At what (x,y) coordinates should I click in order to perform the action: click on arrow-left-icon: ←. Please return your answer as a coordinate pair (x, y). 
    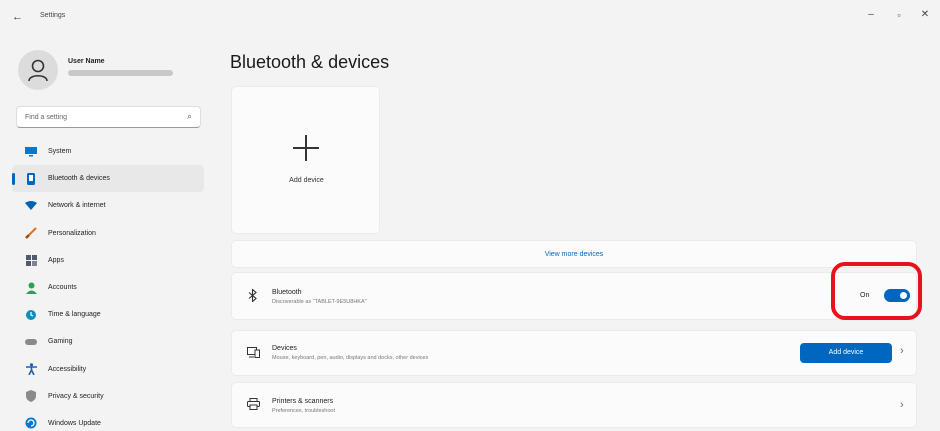
    Looking at the image, I should click on (17, 17).